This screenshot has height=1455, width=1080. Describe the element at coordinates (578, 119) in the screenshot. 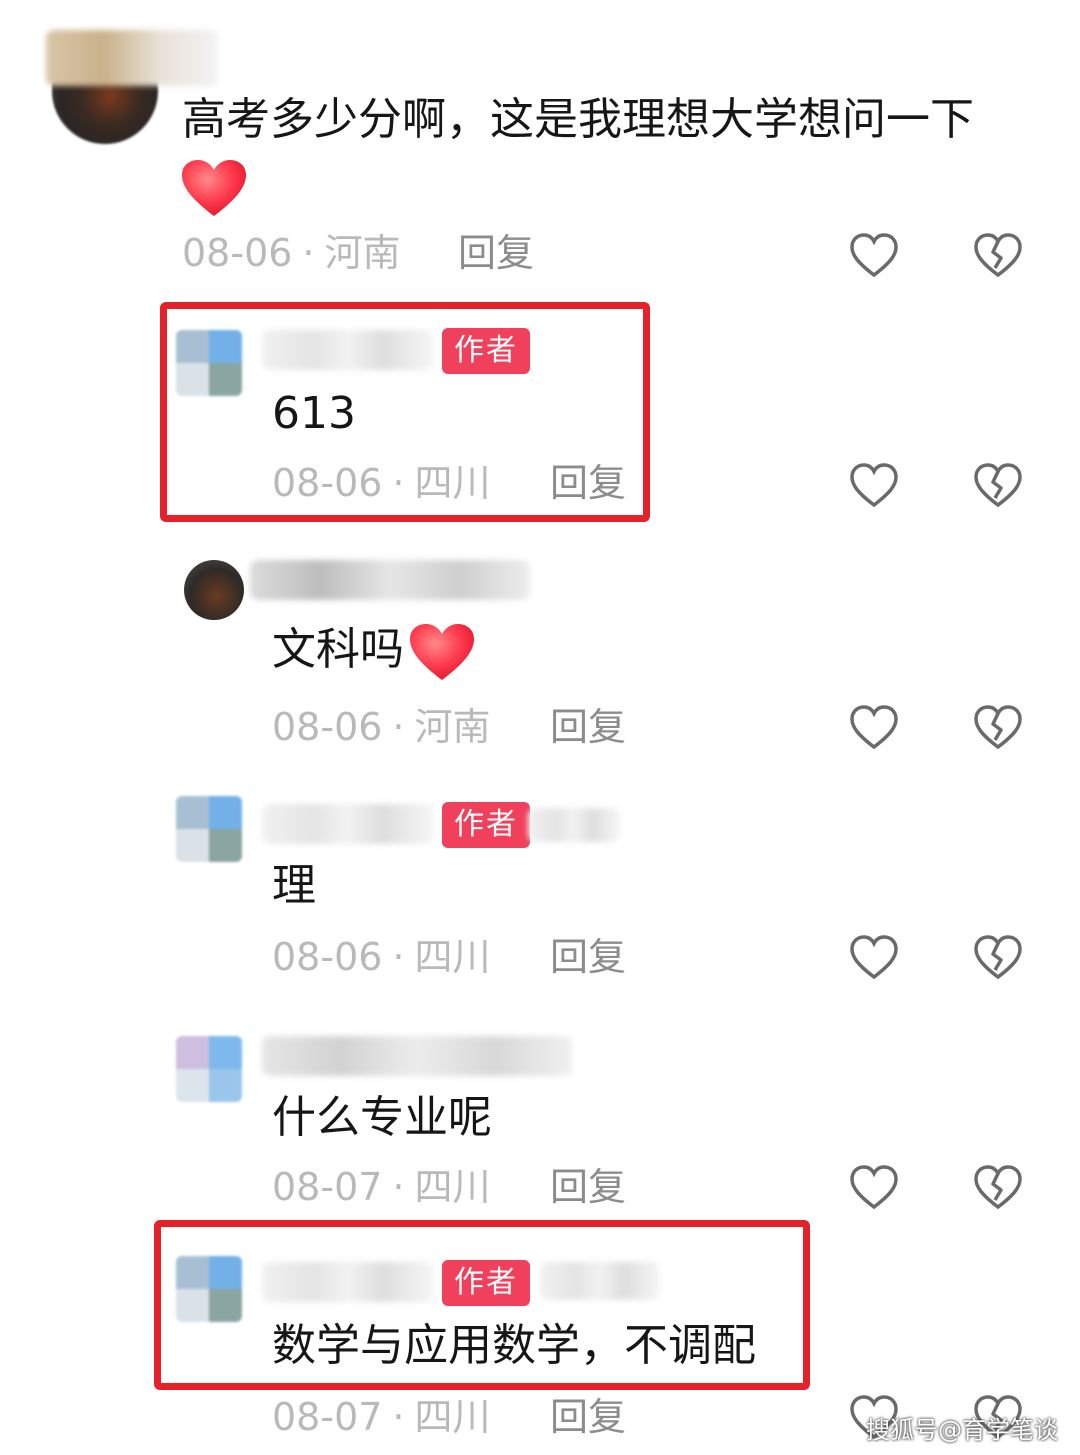

I see `comment-text: 高考多少分啊，这是我理想大学想问一下` at that location.